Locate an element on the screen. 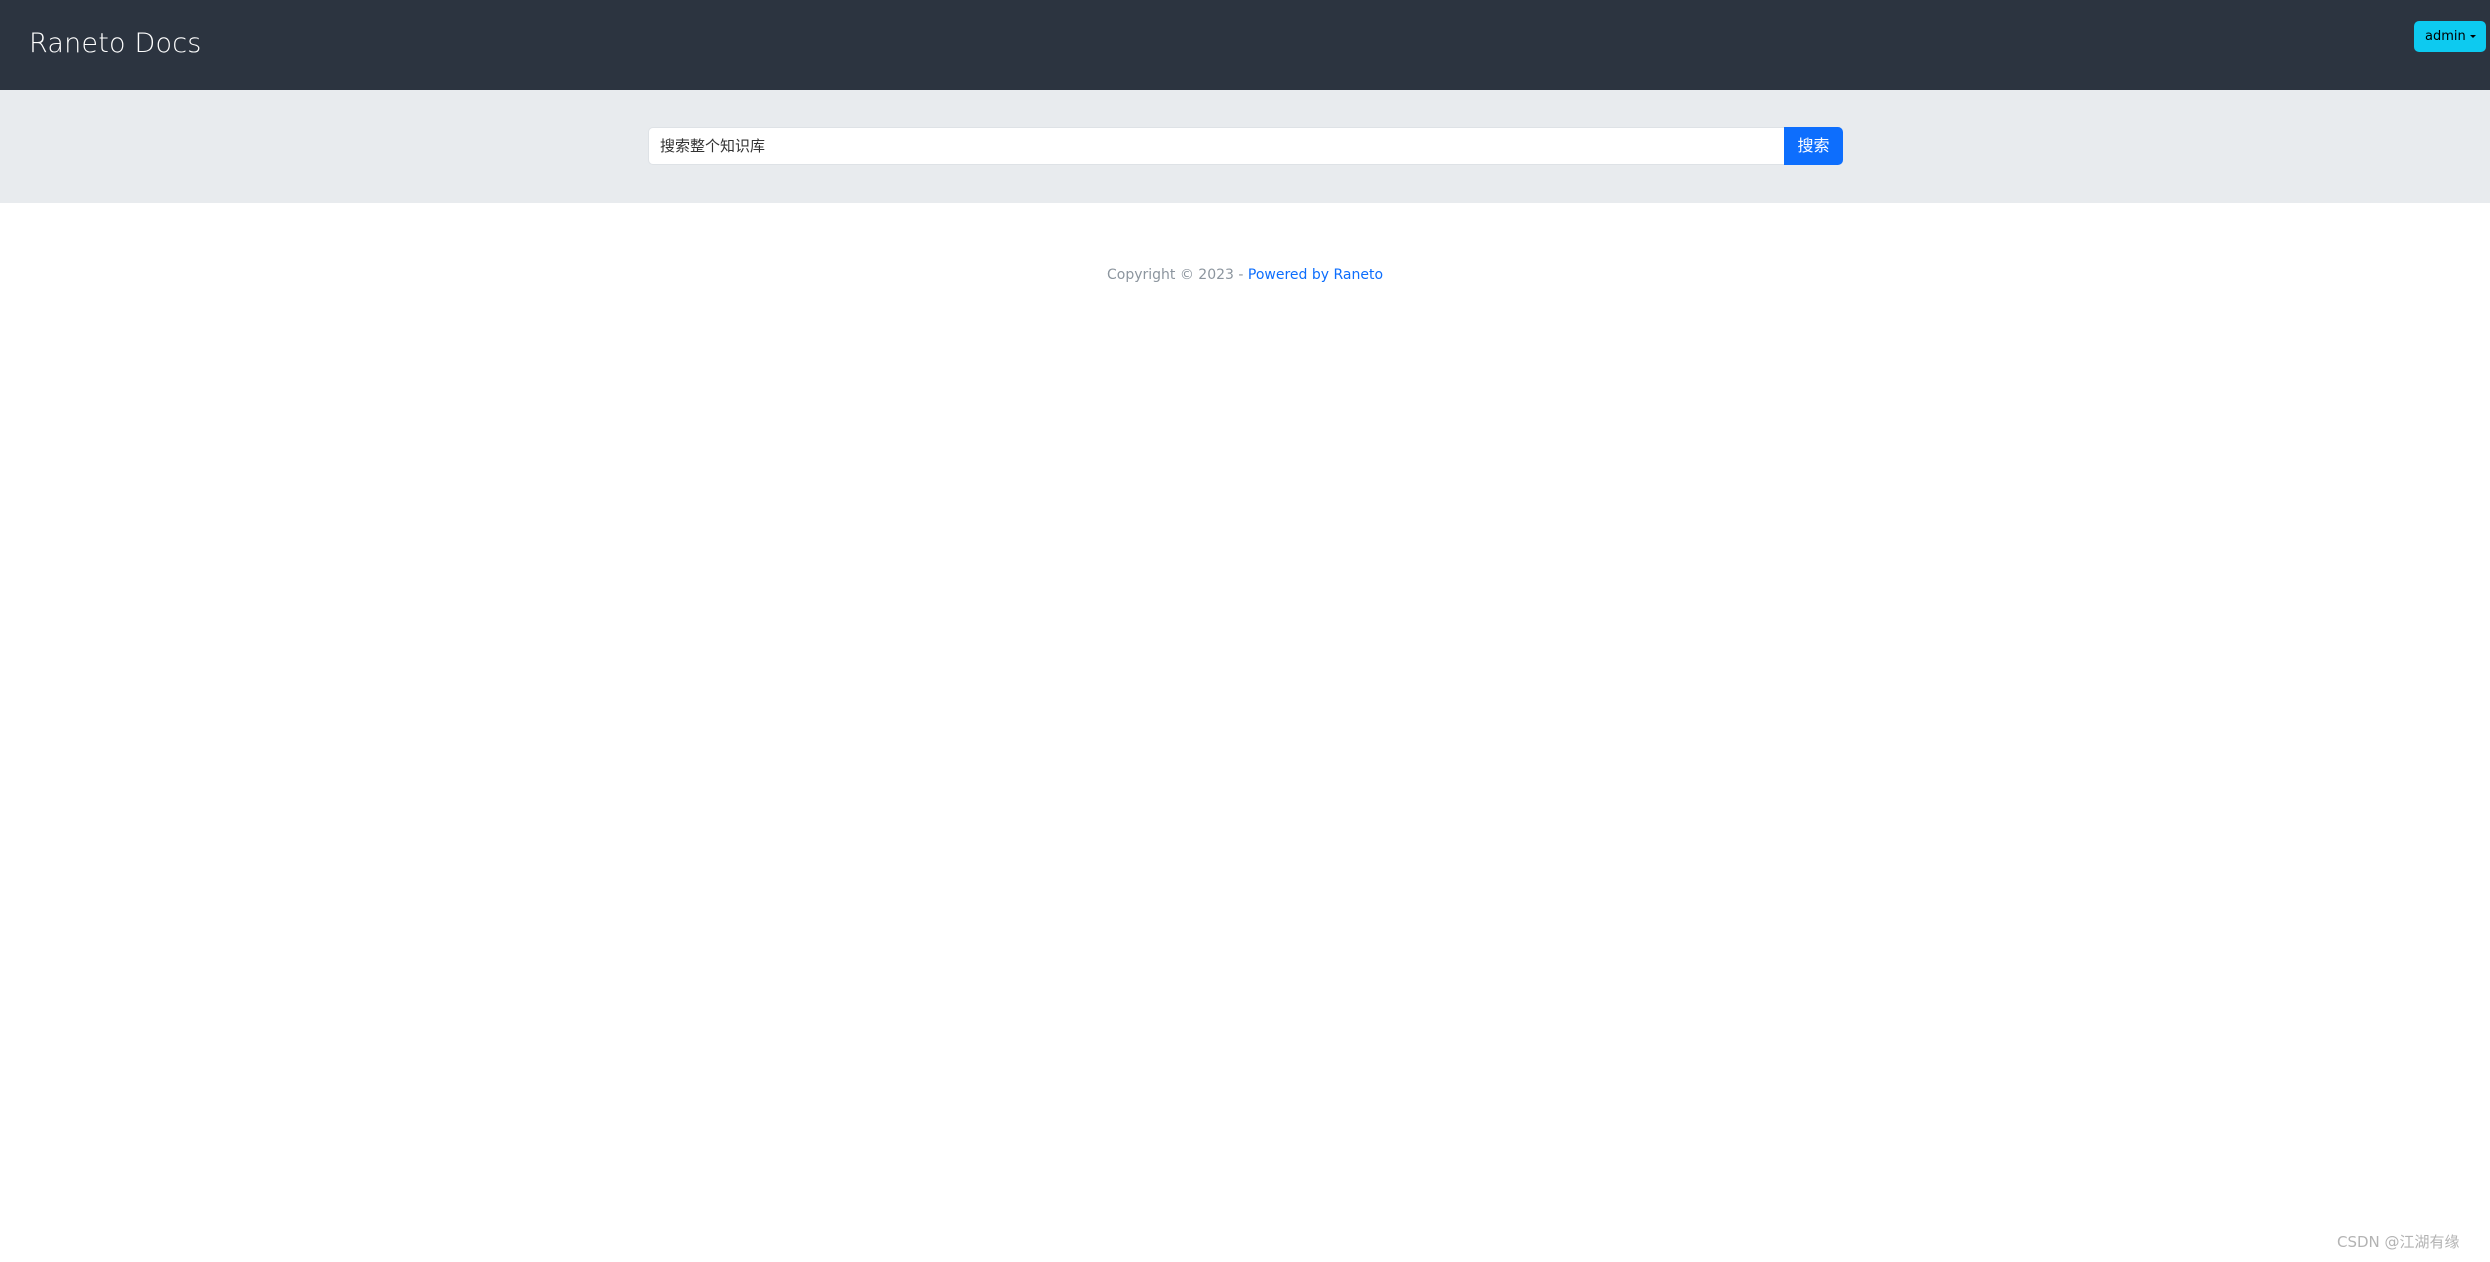 The width and height of the screenshot is (2490, 1262). page-footer: Copyright © 2023 - Powered by Raneto is located at coordinates (1245, 275).